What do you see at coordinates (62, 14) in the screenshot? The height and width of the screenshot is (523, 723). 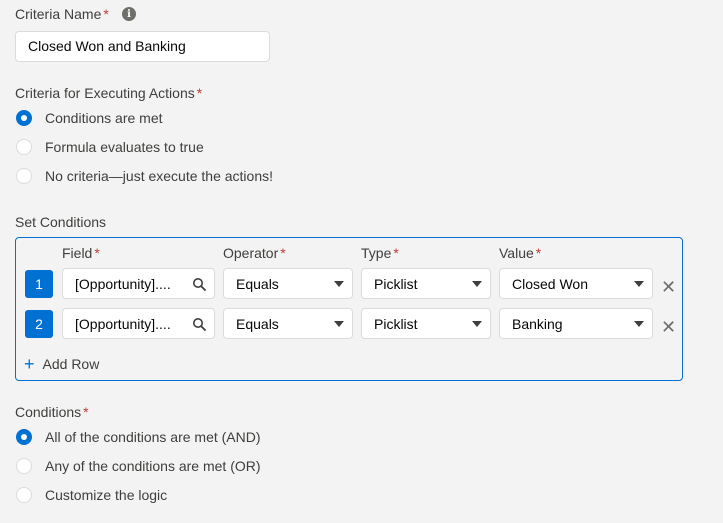 I see `criteria-name-label: Criteria Name *` at bounding box center [62, 14].